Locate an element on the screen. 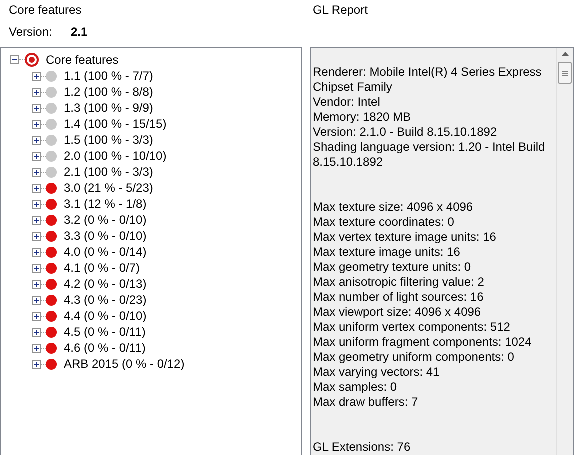  tree-item: Core features is located at coordinates (82, 59).